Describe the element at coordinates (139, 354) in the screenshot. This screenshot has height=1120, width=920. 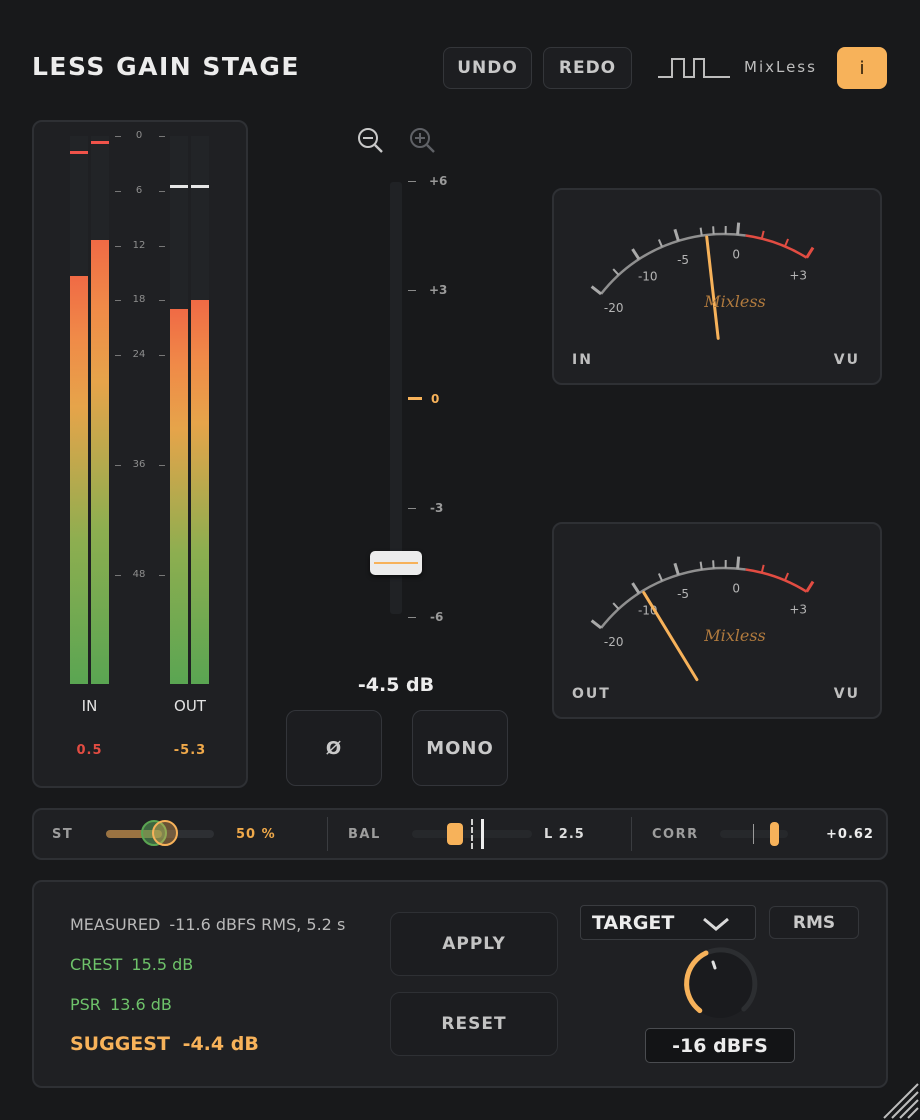
I see `scale-label: 24` at that location.